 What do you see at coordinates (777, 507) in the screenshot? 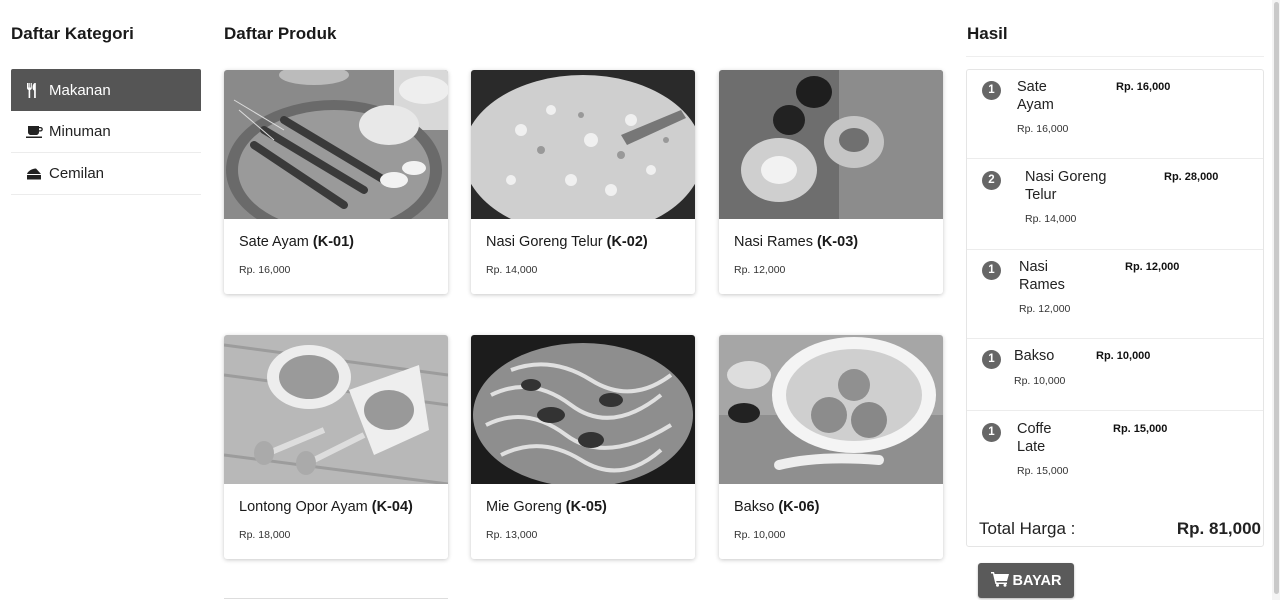
I see `product-name: Bakso (K-06)` at bounding box center [777, 507].